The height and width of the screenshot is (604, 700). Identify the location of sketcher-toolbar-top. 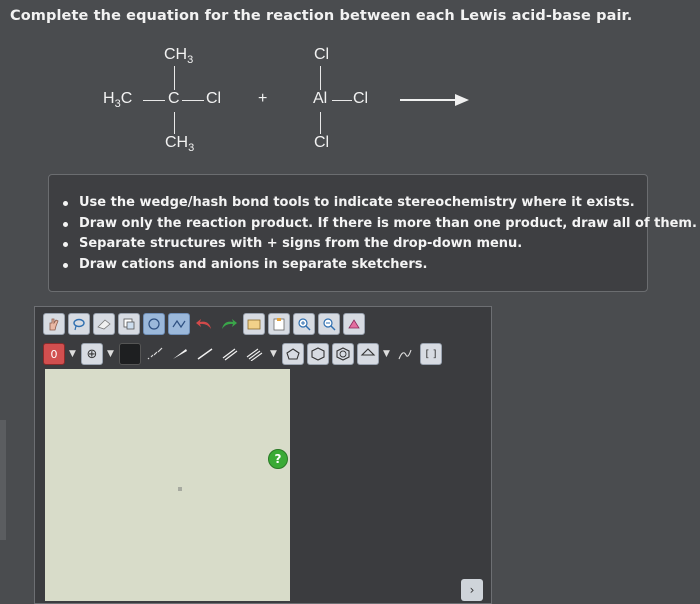
(205, 324).